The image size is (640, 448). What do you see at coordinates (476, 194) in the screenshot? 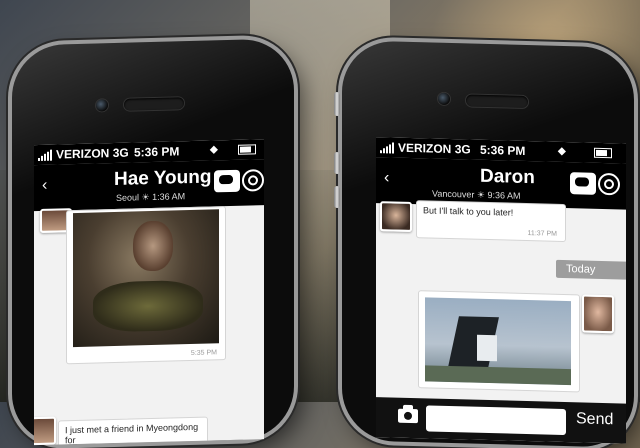
I see `contact-location-time: Vancouver ☀ 9:36 AM` at bounding box center [476, 194].